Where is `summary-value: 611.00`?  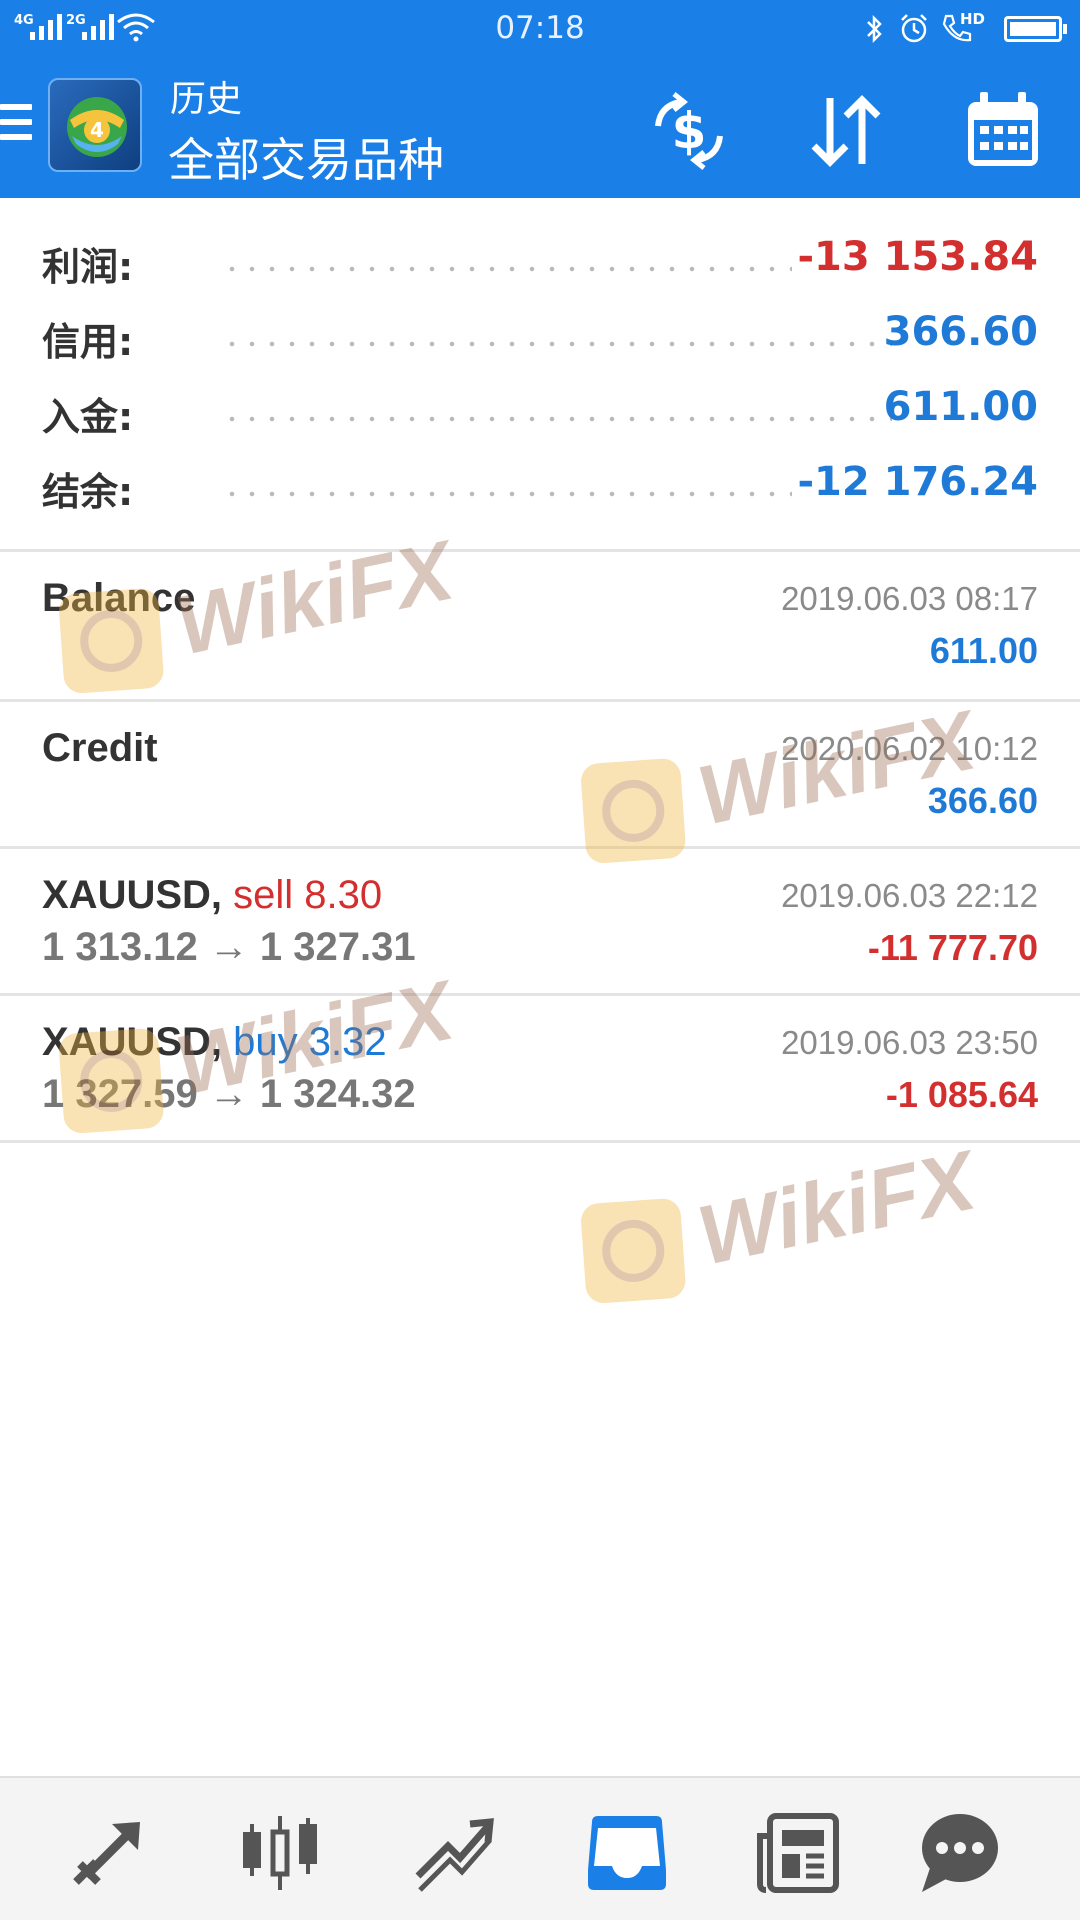 summary-value: 611.00 is located at coordinates (960, 407).